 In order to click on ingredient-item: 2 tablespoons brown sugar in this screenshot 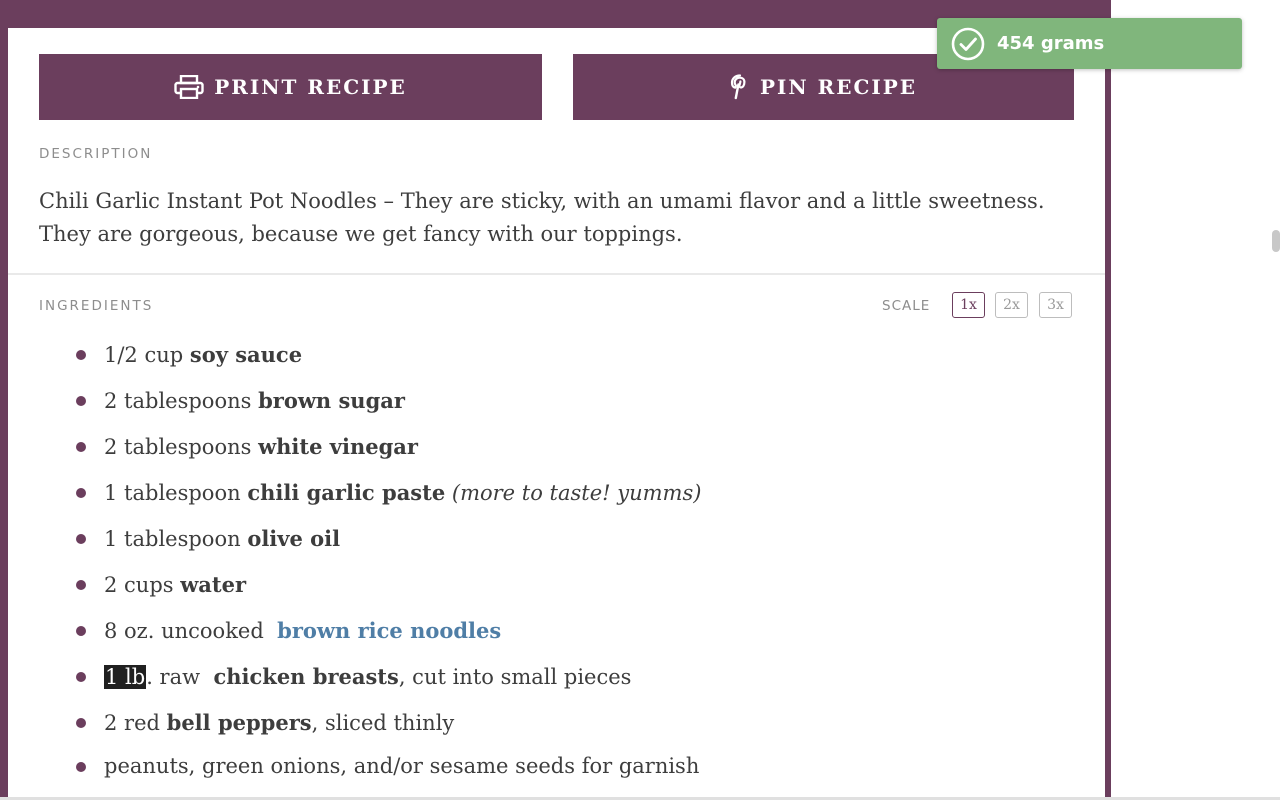, I will do `click(556, 402)`.